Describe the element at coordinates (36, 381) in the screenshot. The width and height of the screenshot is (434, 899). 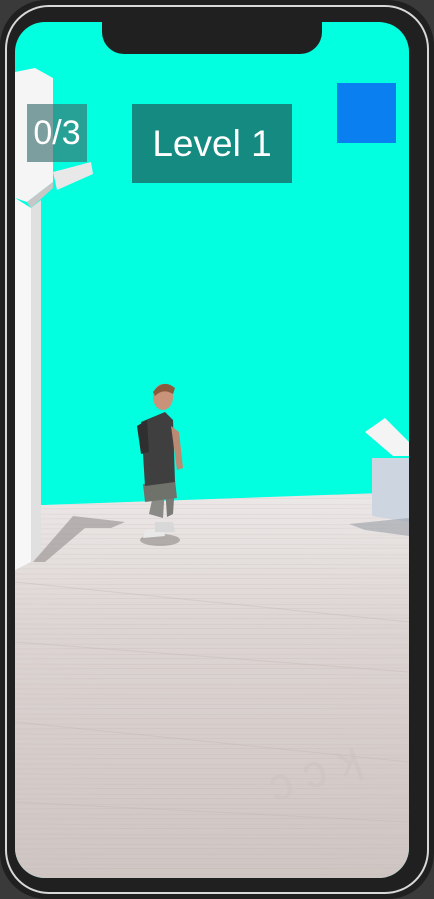
I see `left-wall-side` at that location.